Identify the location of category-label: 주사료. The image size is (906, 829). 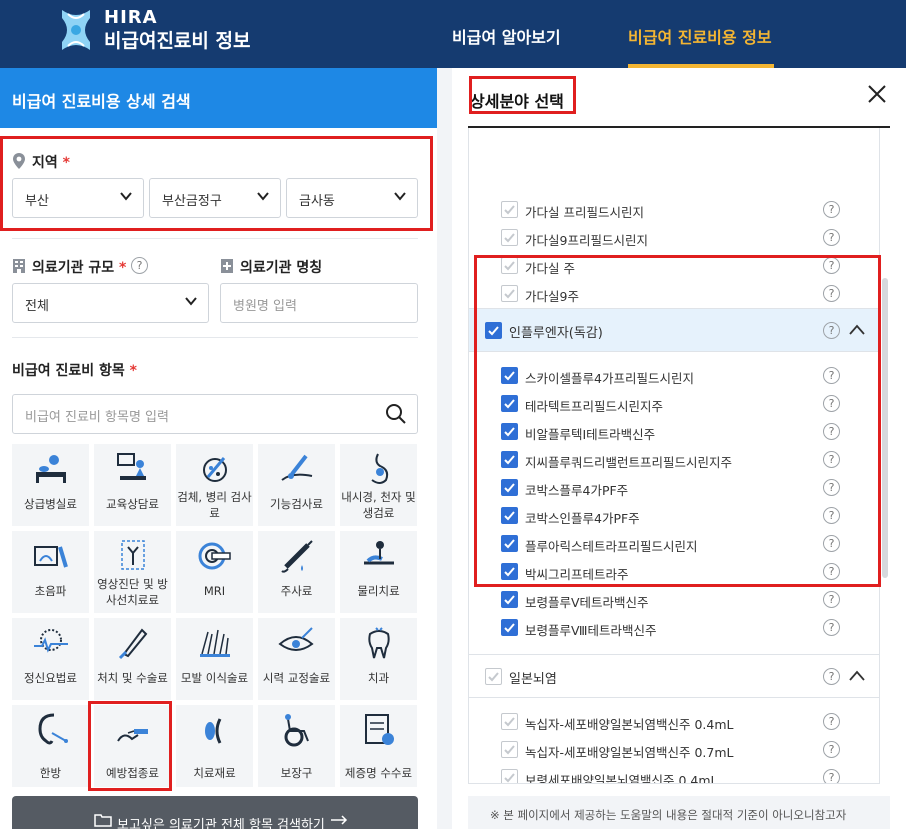
(296, 591).